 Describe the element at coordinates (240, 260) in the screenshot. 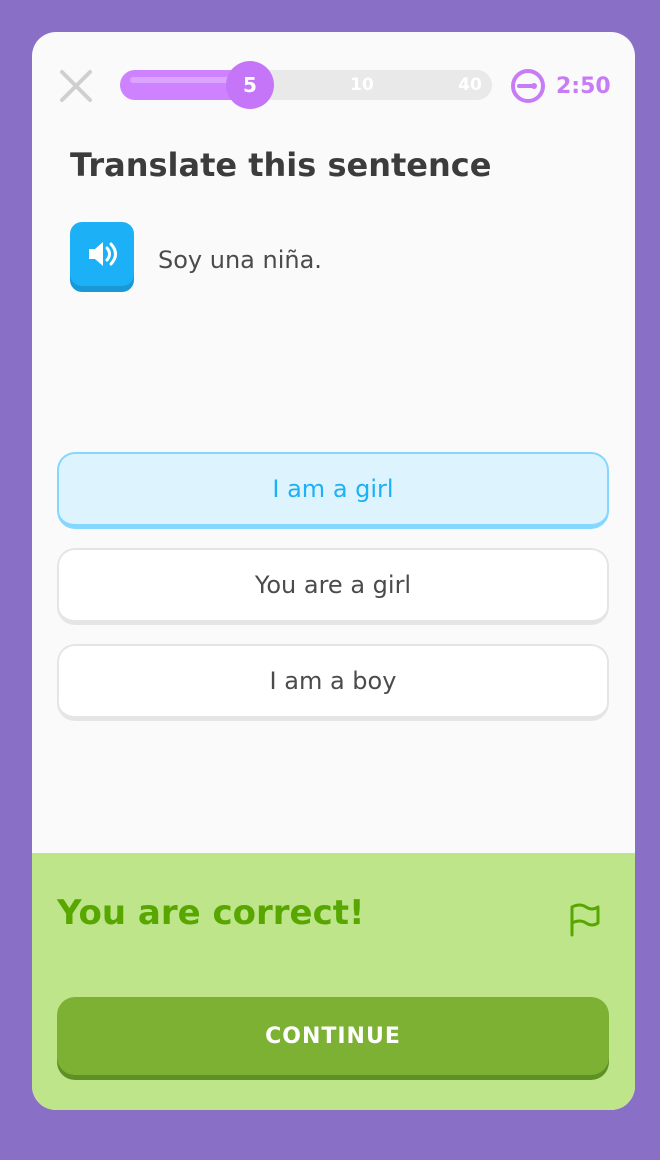

I see `prompt-sentence: Soy una niña.` at that location.